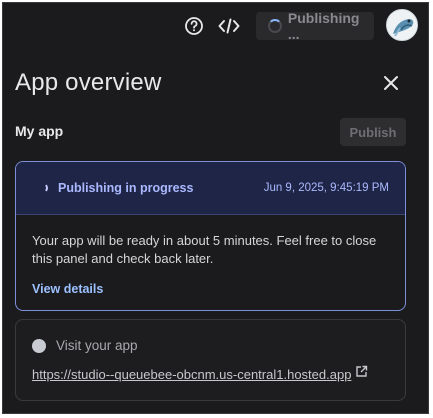 The width and height of the screenshot is (433, 418). Describe the element at coordinates (126, 188) in the screenshot. I see `progress-status: Publishing in progress` at that location.